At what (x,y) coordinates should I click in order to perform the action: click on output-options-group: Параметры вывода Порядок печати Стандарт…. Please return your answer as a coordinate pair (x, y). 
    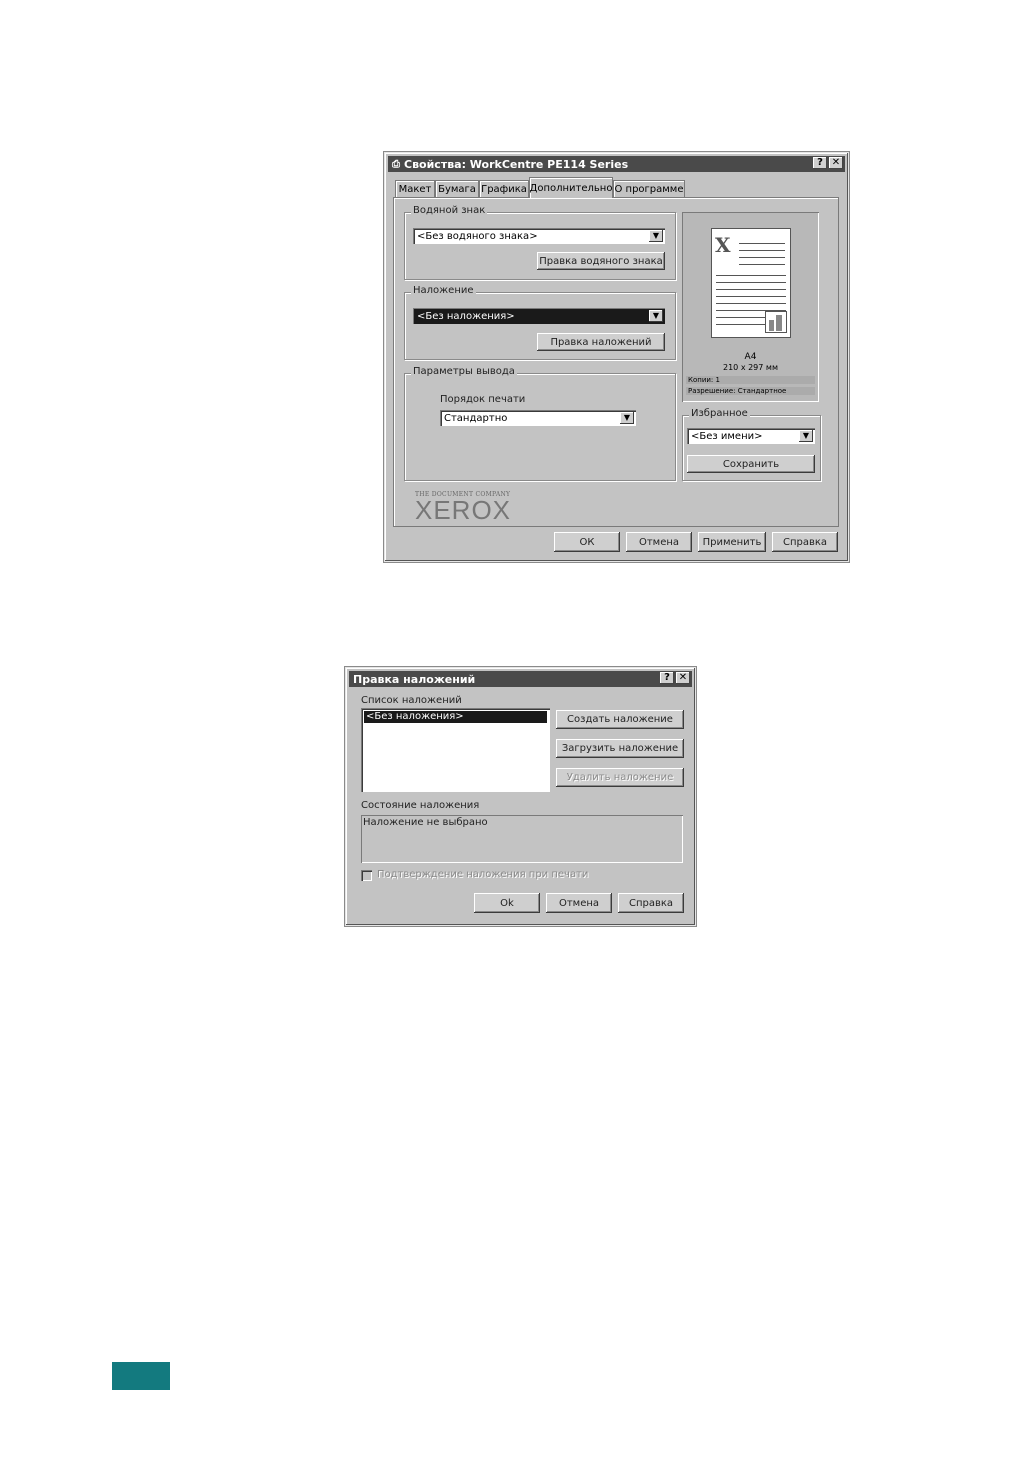
    Looking at the image, I should click on (540, 423).